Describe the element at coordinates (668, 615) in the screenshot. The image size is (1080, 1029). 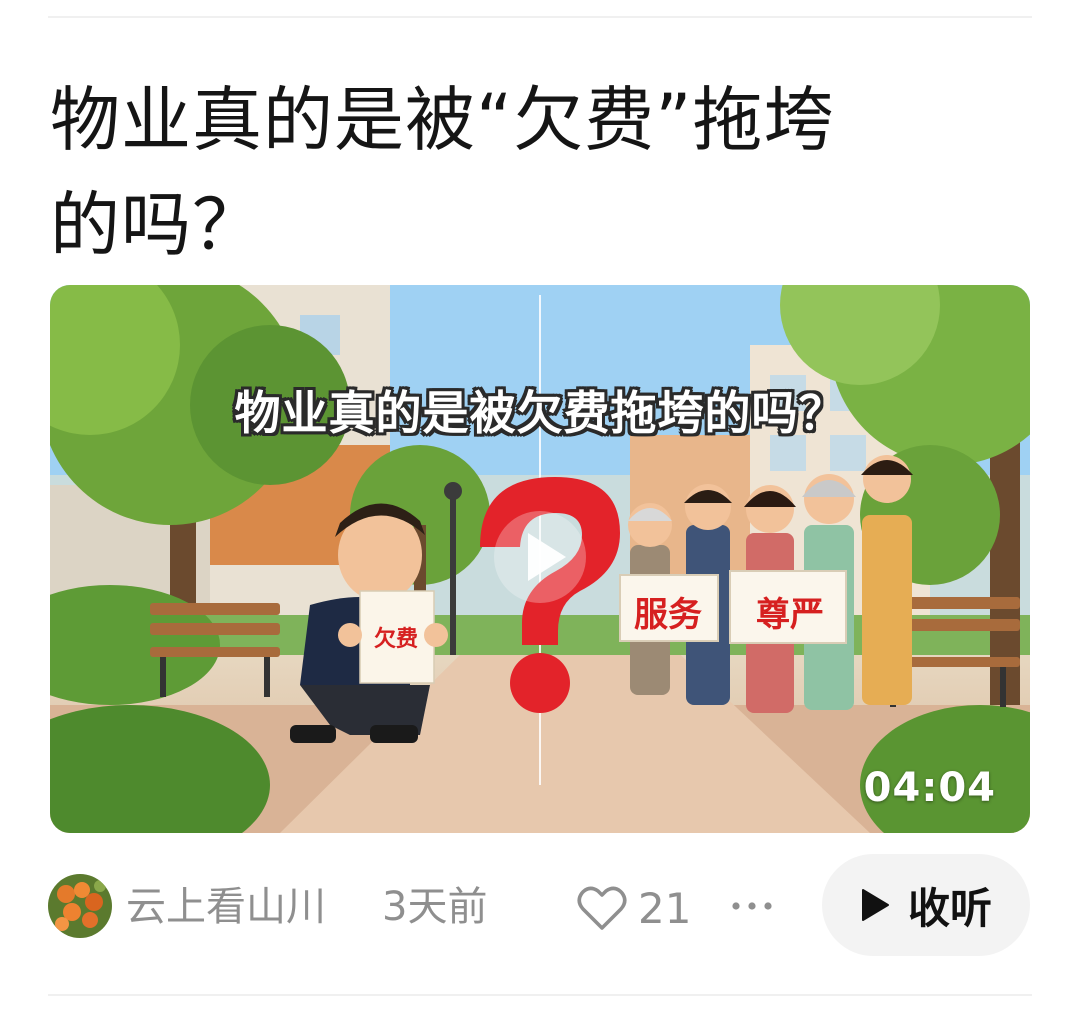
I see `sign-service: 服务` at that location.